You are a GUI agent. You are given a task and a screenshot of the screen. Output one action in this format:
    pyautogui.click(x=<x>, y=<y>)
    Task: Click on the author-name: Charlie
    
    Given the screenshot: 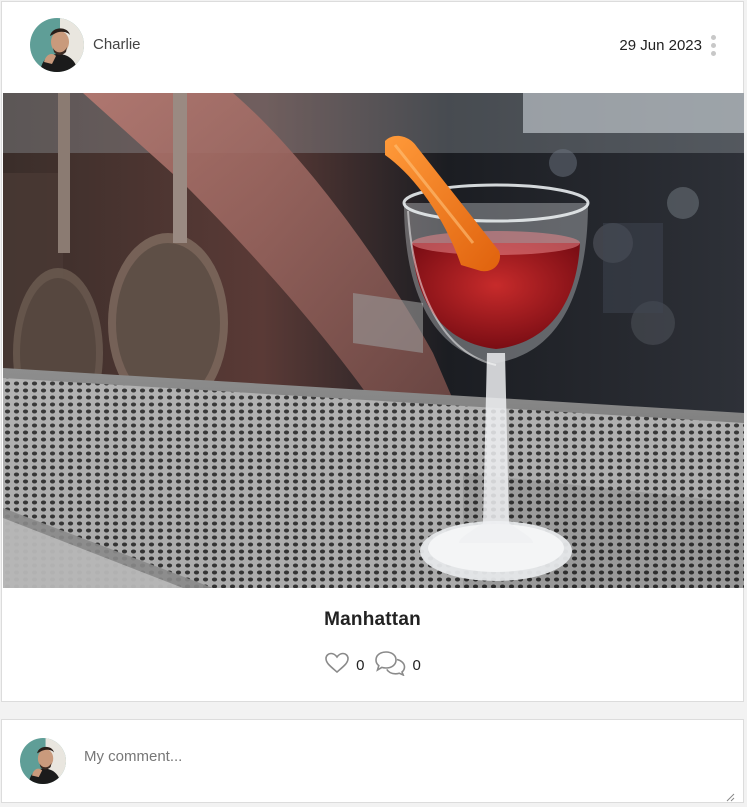 What is the action you would take?
    pyautogui.click(x=117, y=44)
    